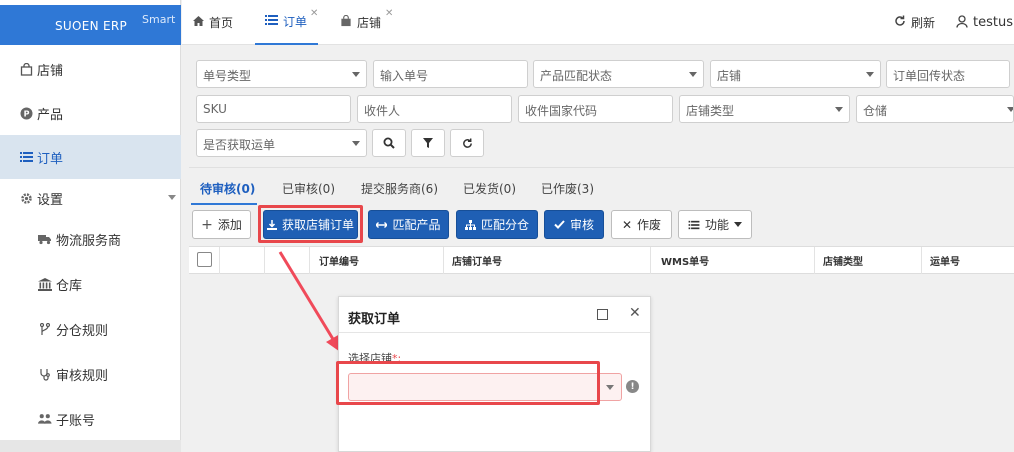 The image size is (1014, 452). I want to click on order-type-select: 单号类型, so click(281, 74).